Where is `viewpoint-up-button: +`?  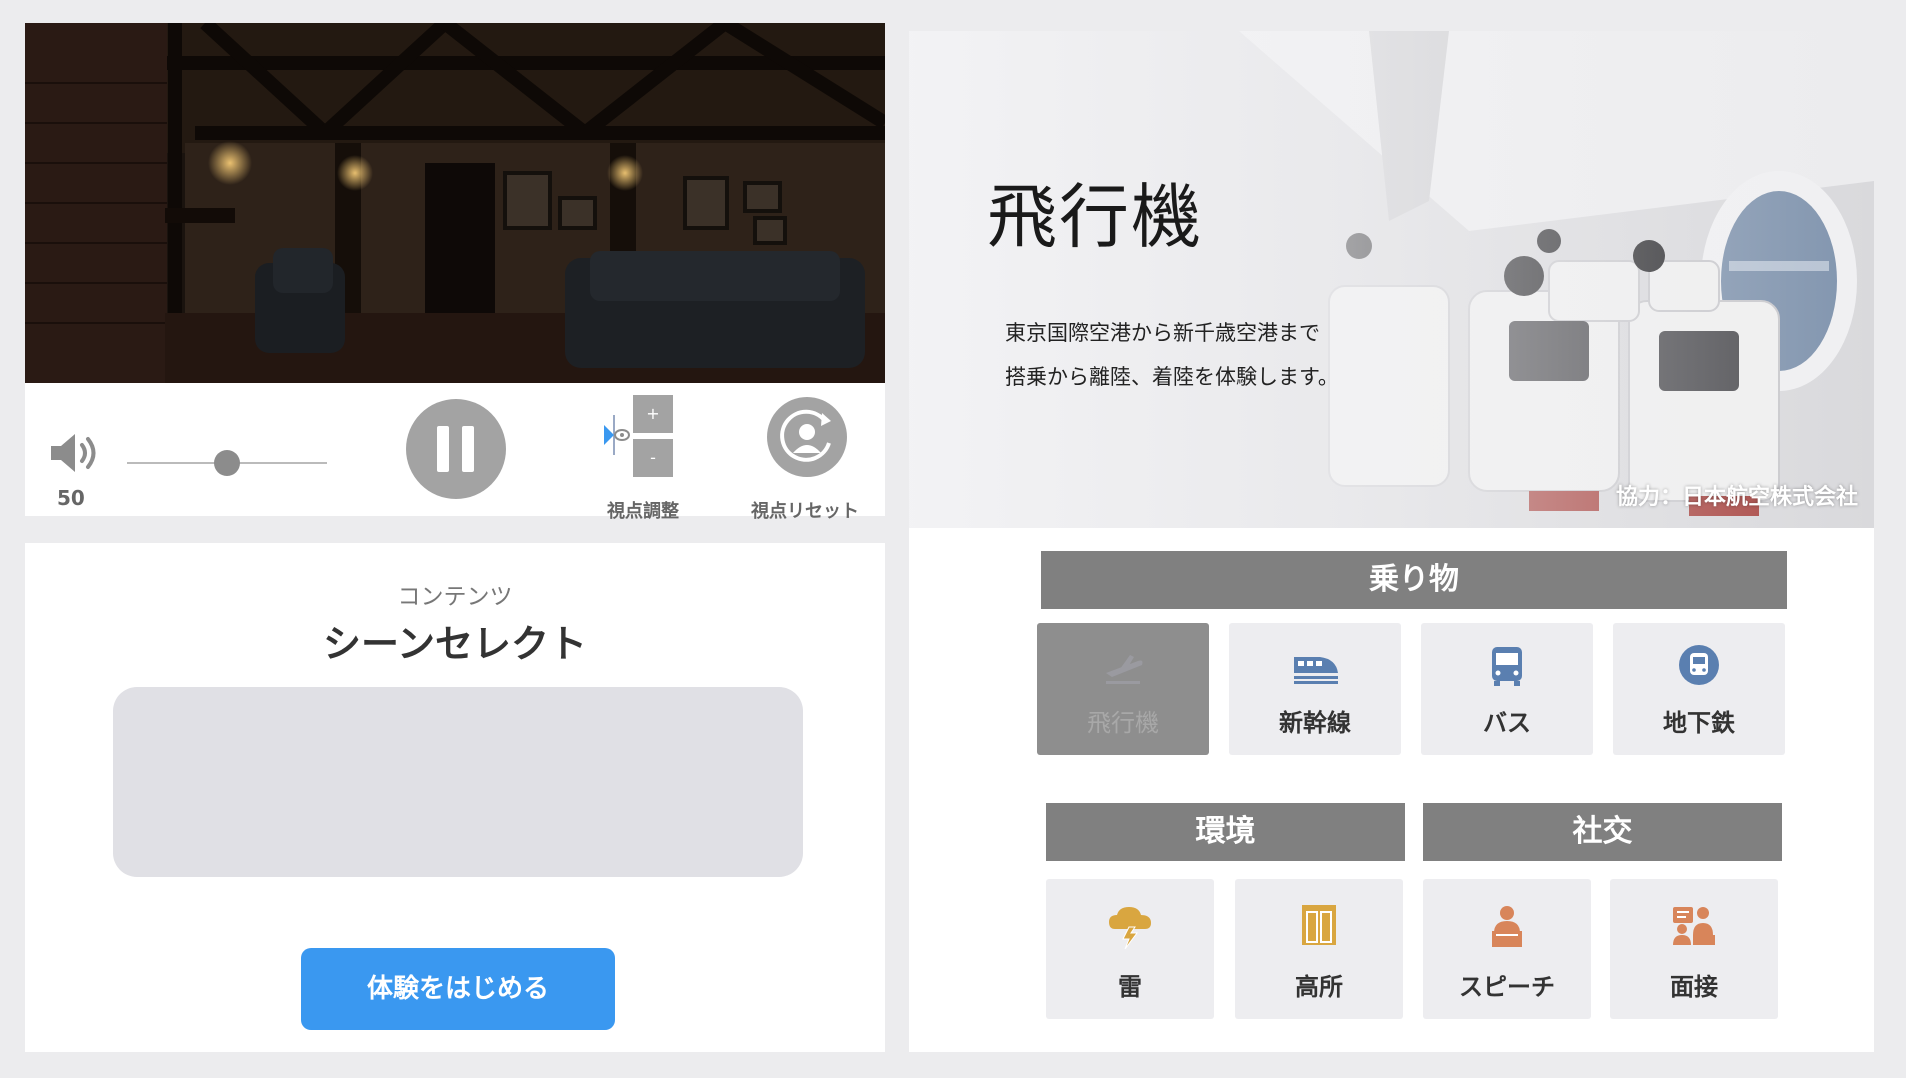
viewpoint-up-button: + is located at coordinates (653, 414).